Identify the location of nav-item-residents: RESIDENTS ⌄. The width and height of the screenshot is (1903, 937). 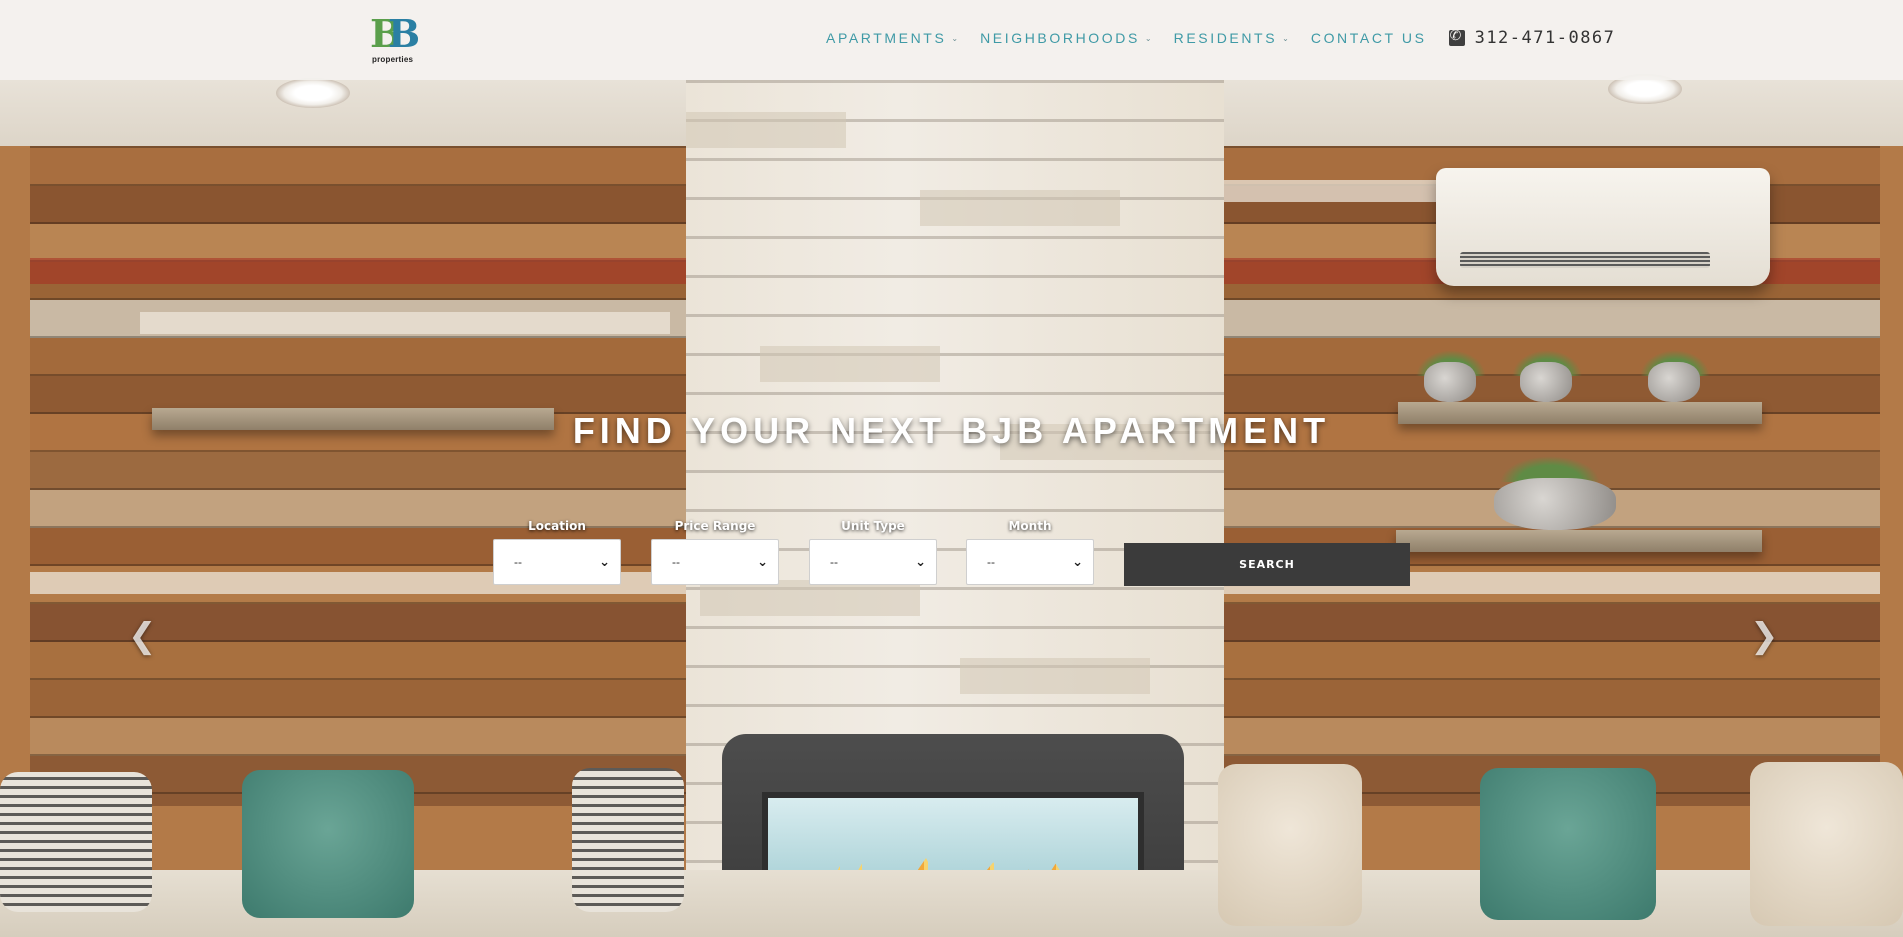
(1231, 38).